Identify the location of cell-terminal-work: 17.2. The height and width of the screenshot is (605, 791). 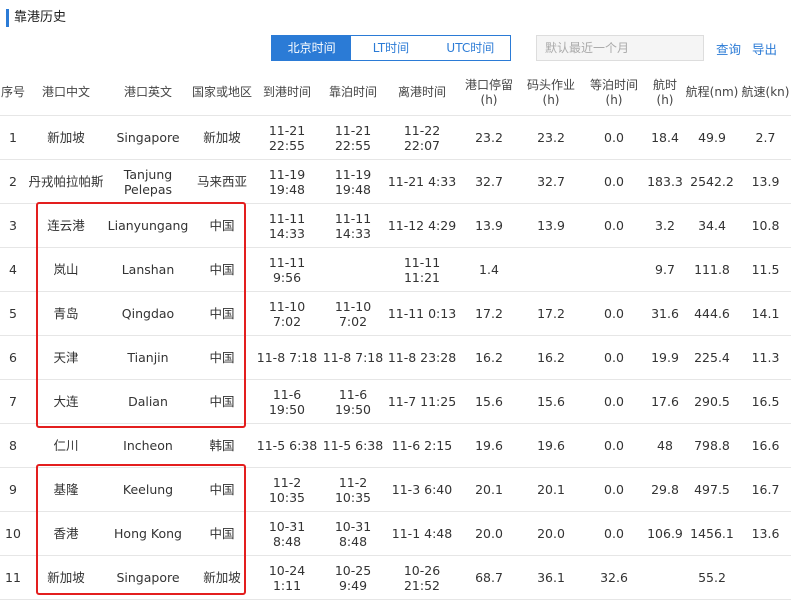
(551, 313).